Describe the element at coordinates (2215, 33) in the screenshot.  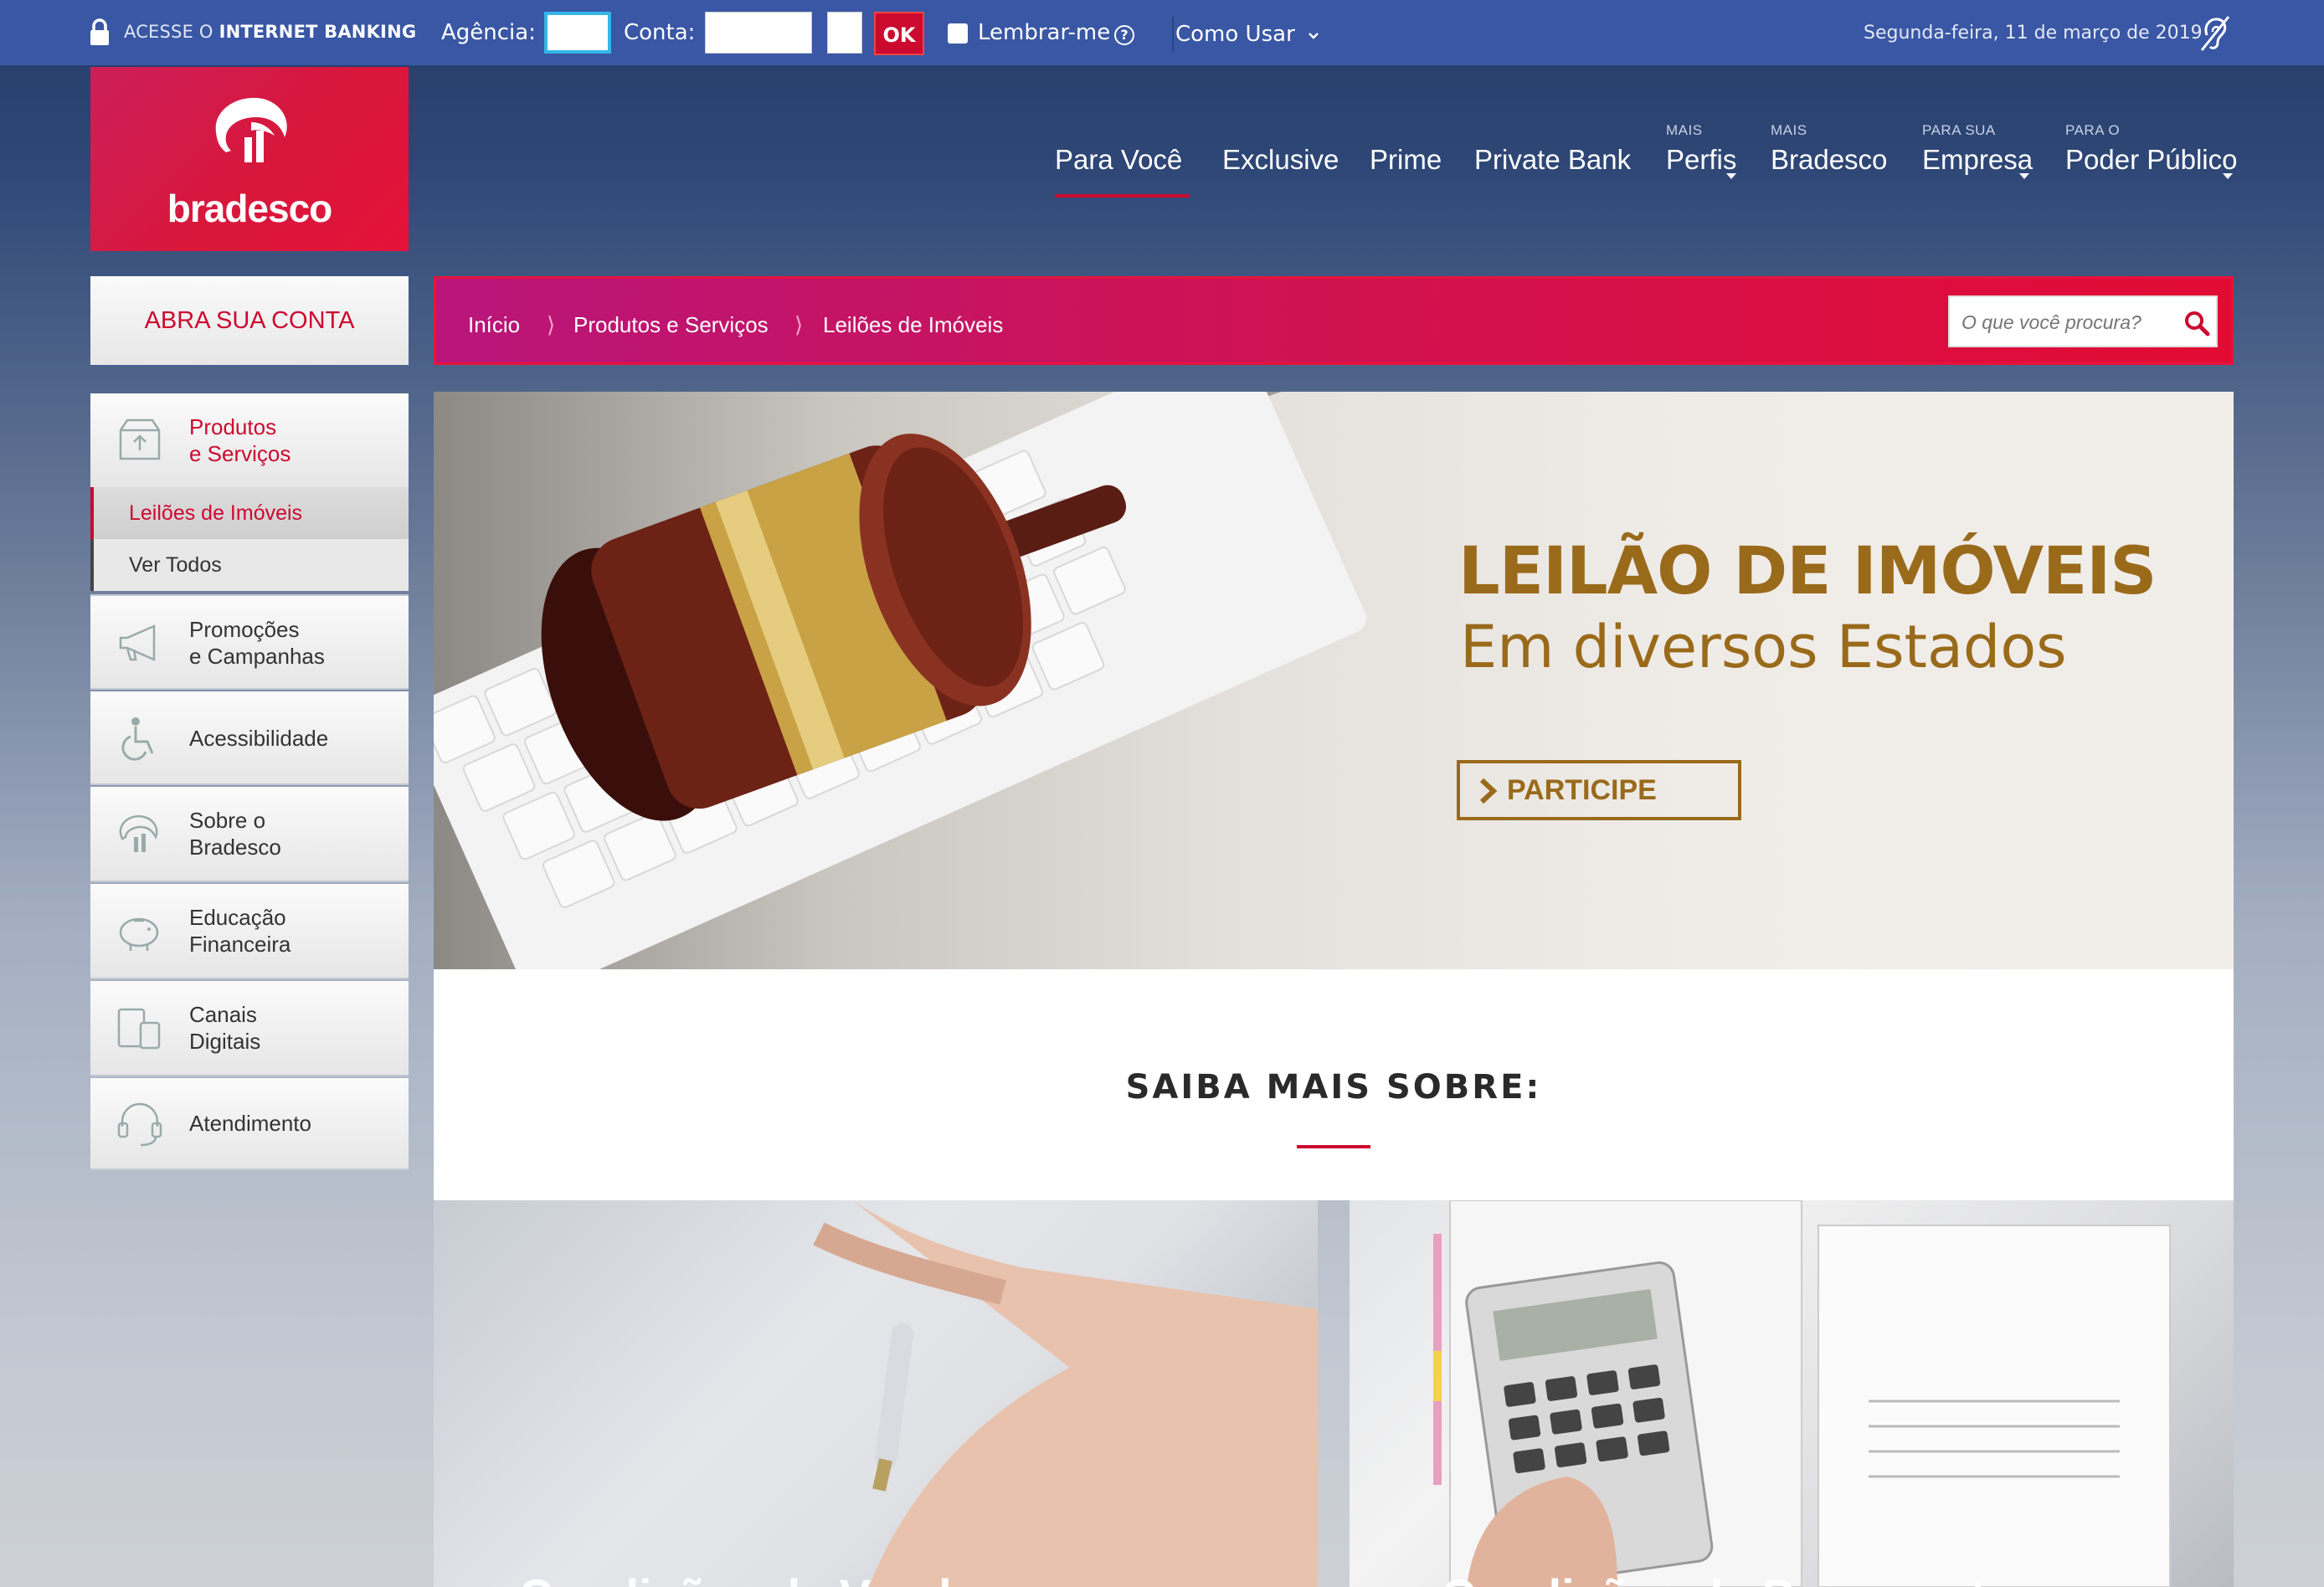
I see `hearing-icon` at that location.